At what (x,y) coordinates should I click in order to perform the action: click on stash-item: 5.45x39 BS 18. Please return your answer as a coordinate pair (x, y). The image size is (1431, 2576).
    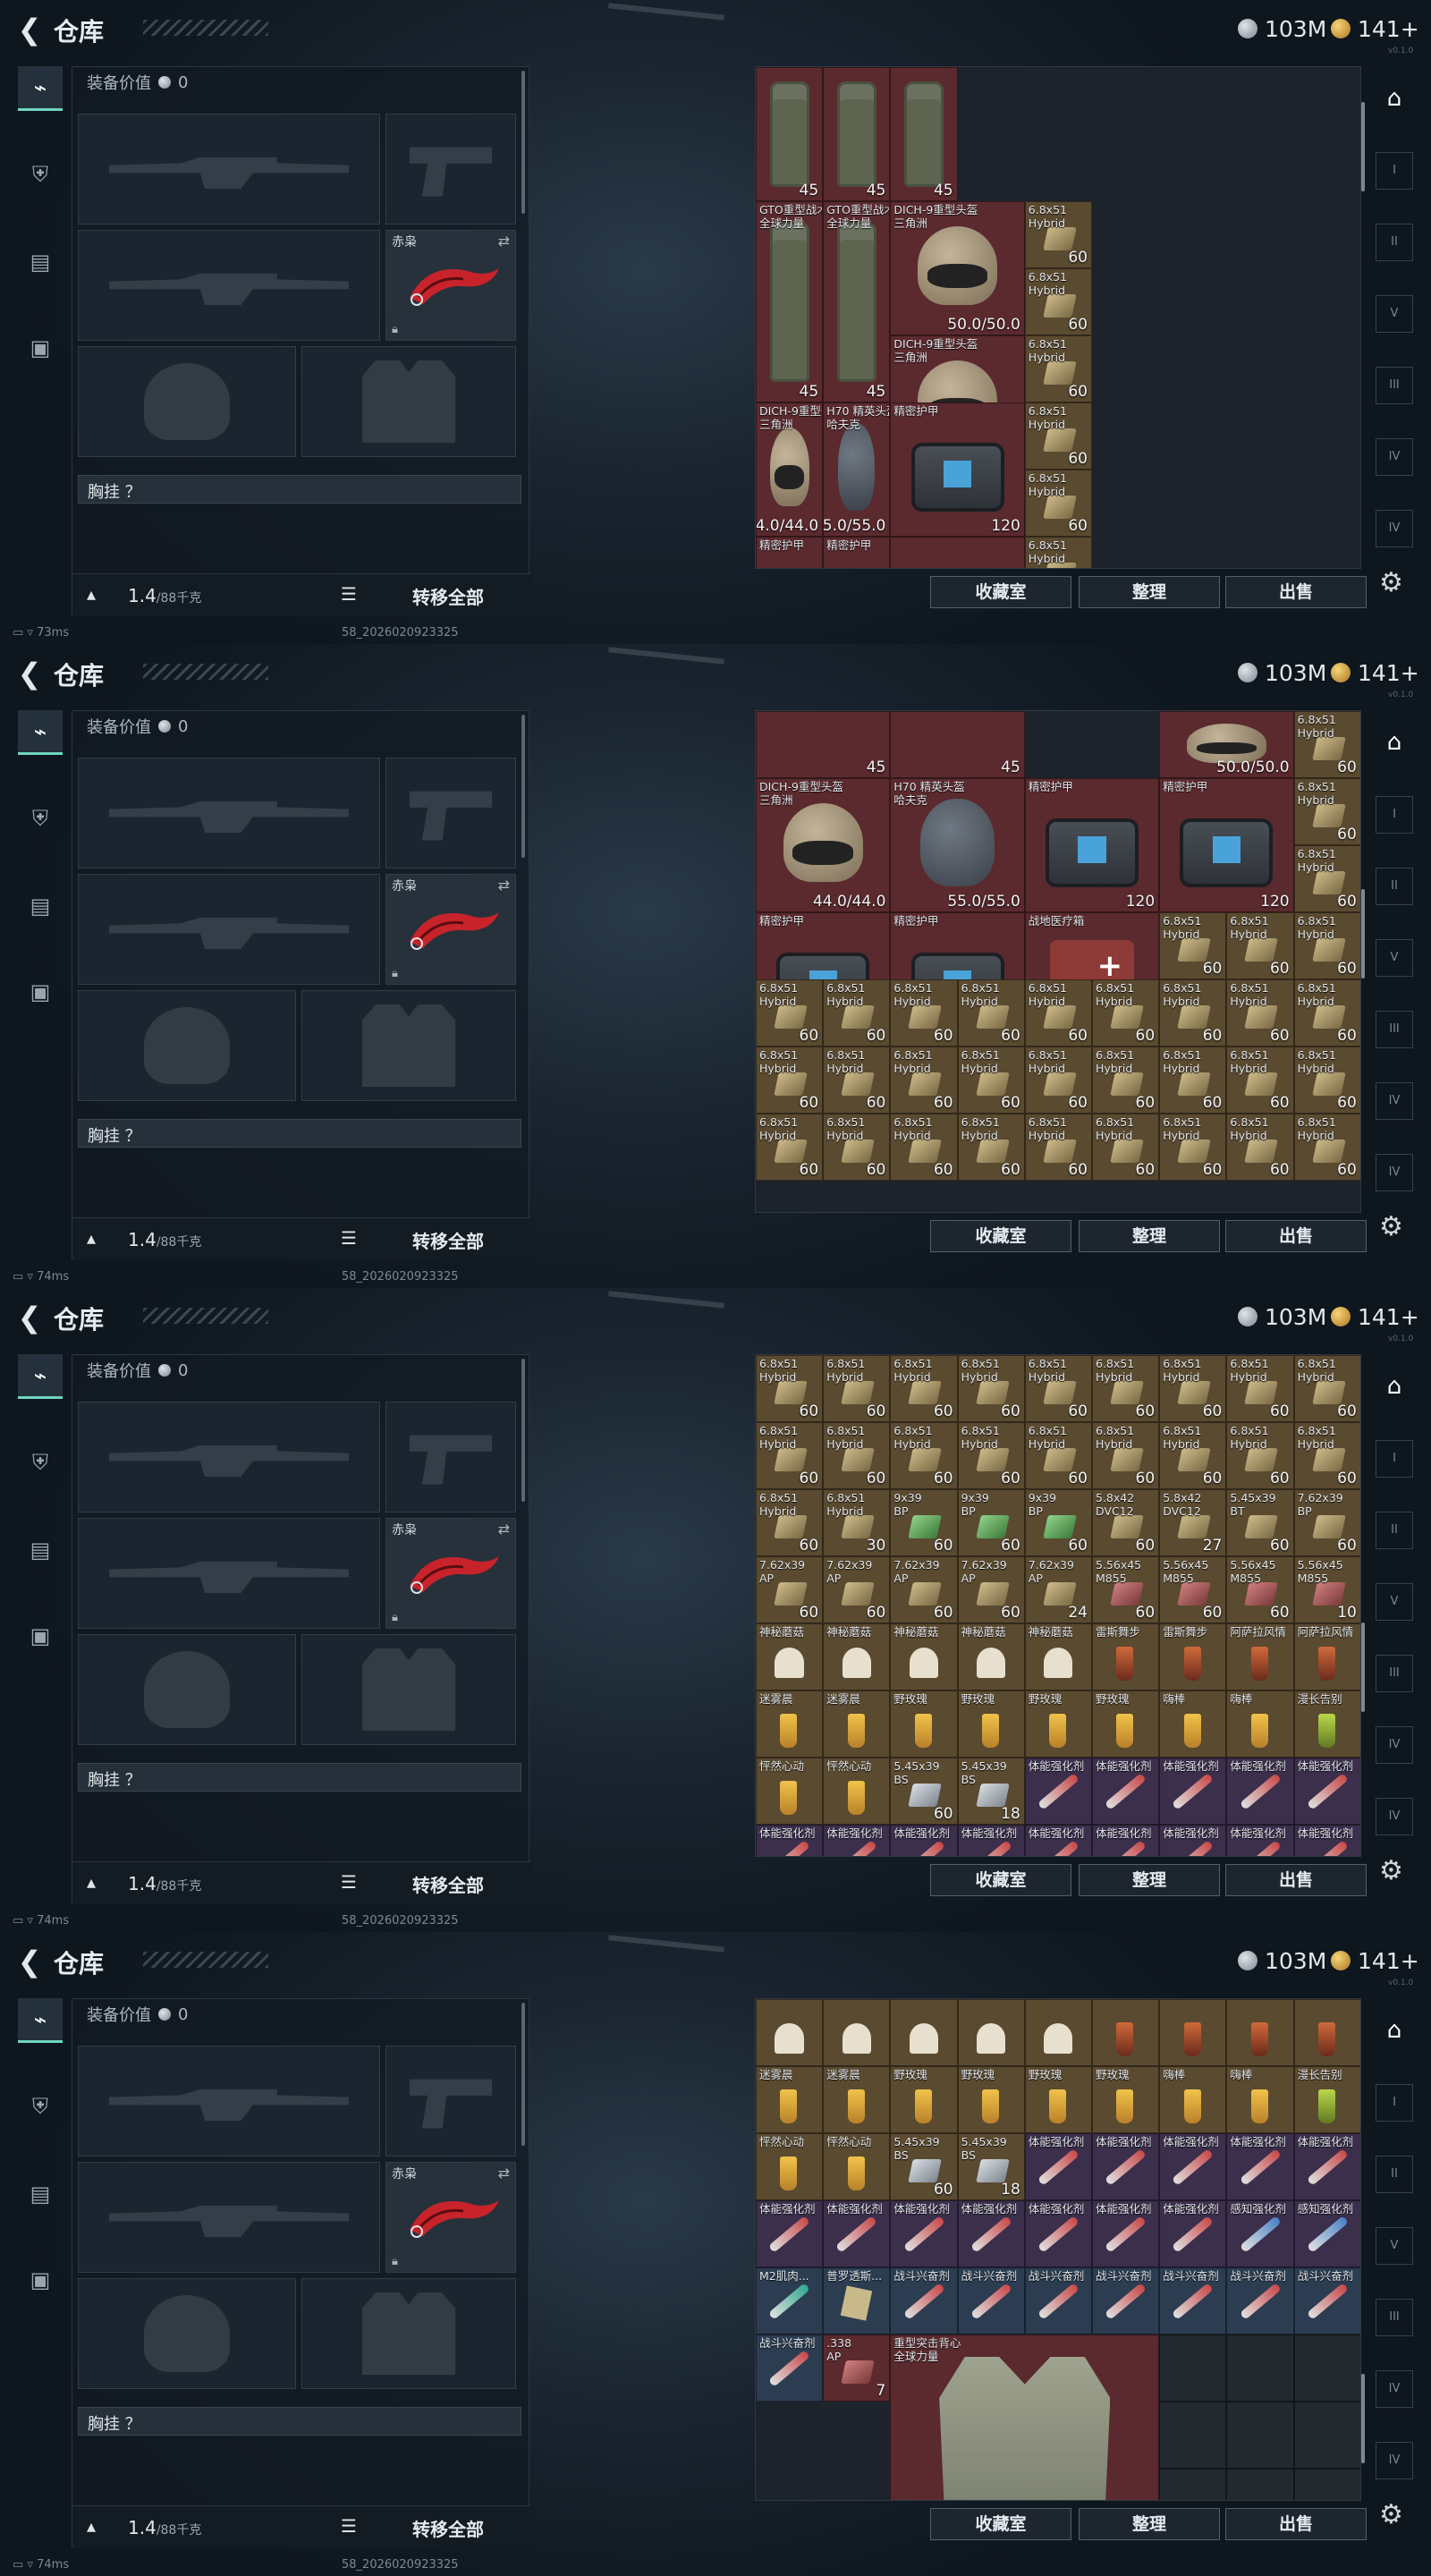
    Looking at the image, I should click on (991, 1791).